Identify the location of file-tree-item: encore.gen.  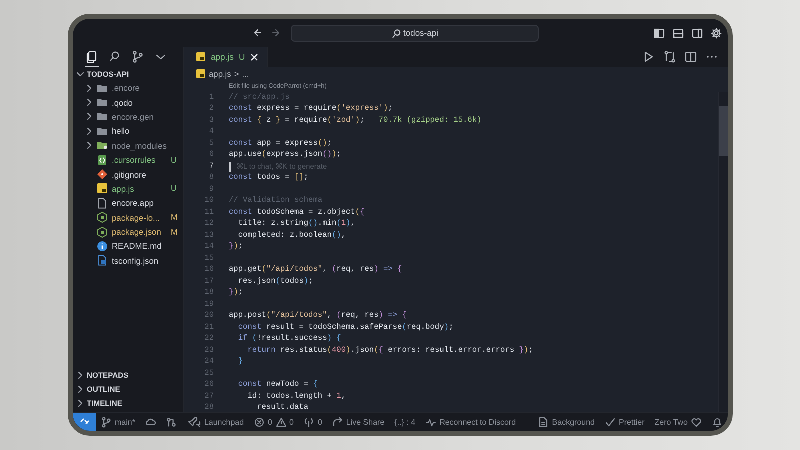
(128, 117).